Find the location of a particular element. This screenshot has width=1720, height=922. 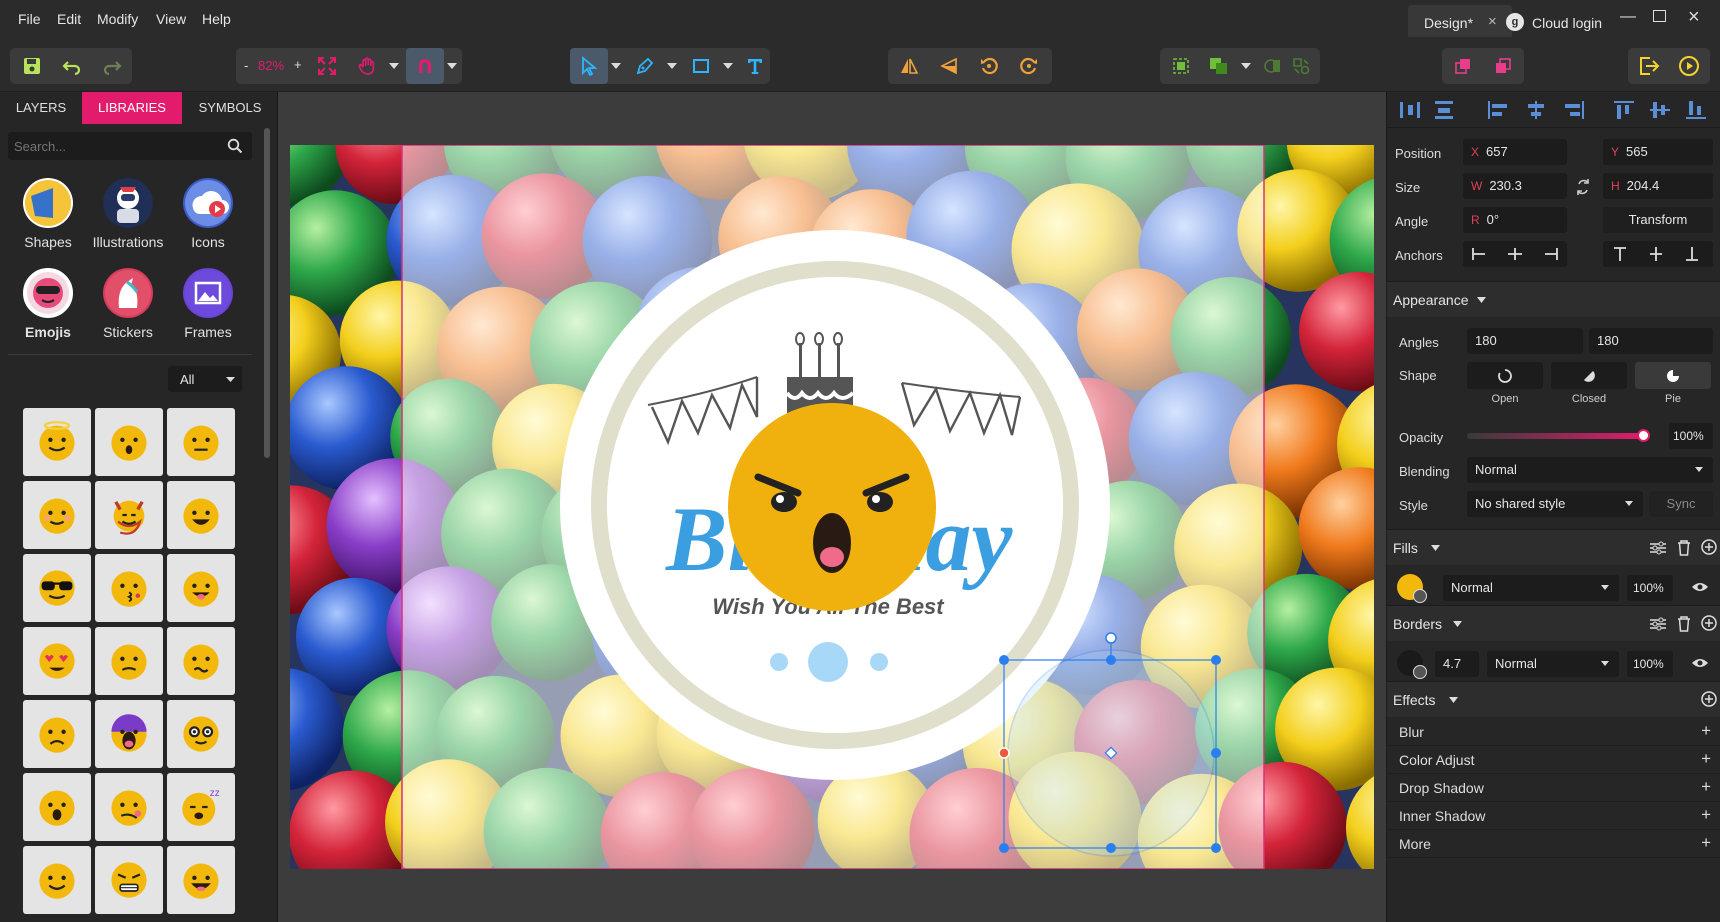

emoji-open-mouth is located at coordinates (57, 807).